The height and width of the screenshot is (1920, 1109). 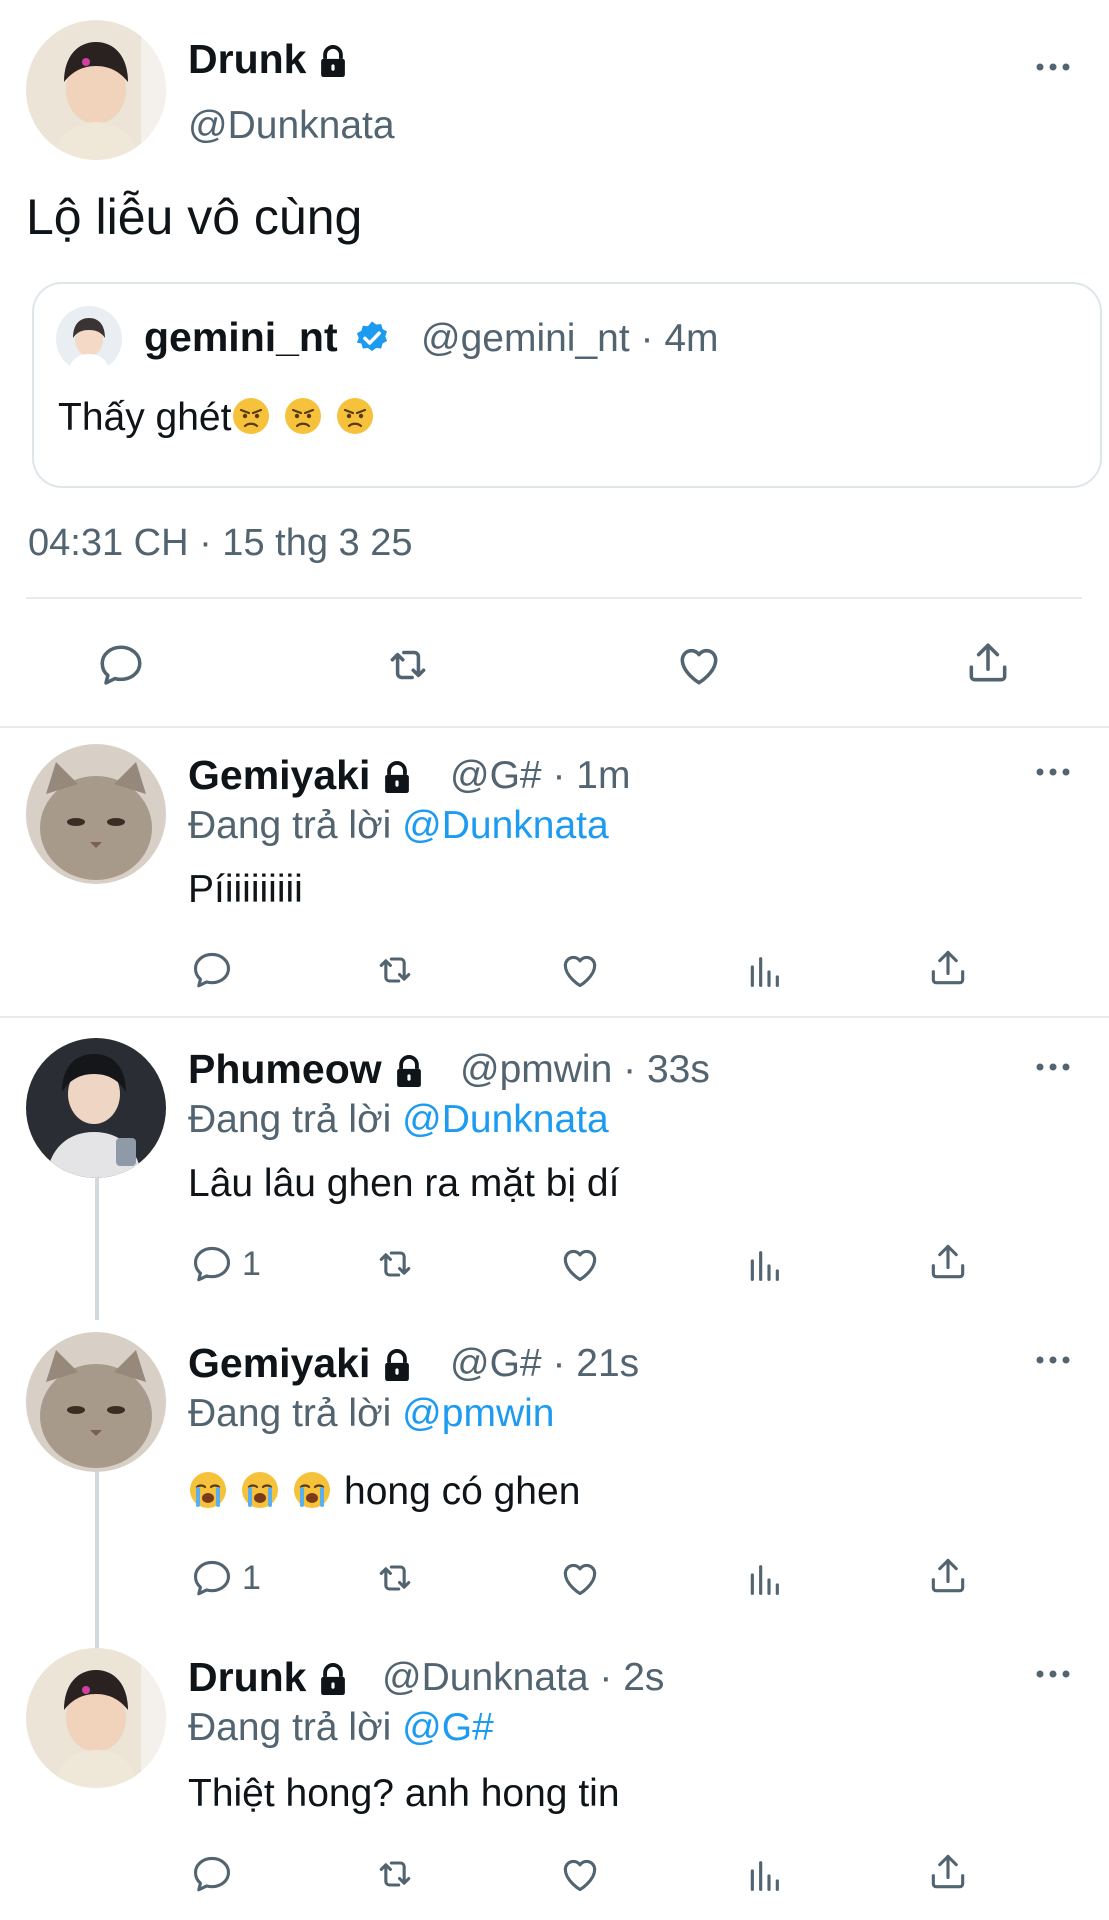 I want to click on verified-badge-icon, so click(x=372, y=336).